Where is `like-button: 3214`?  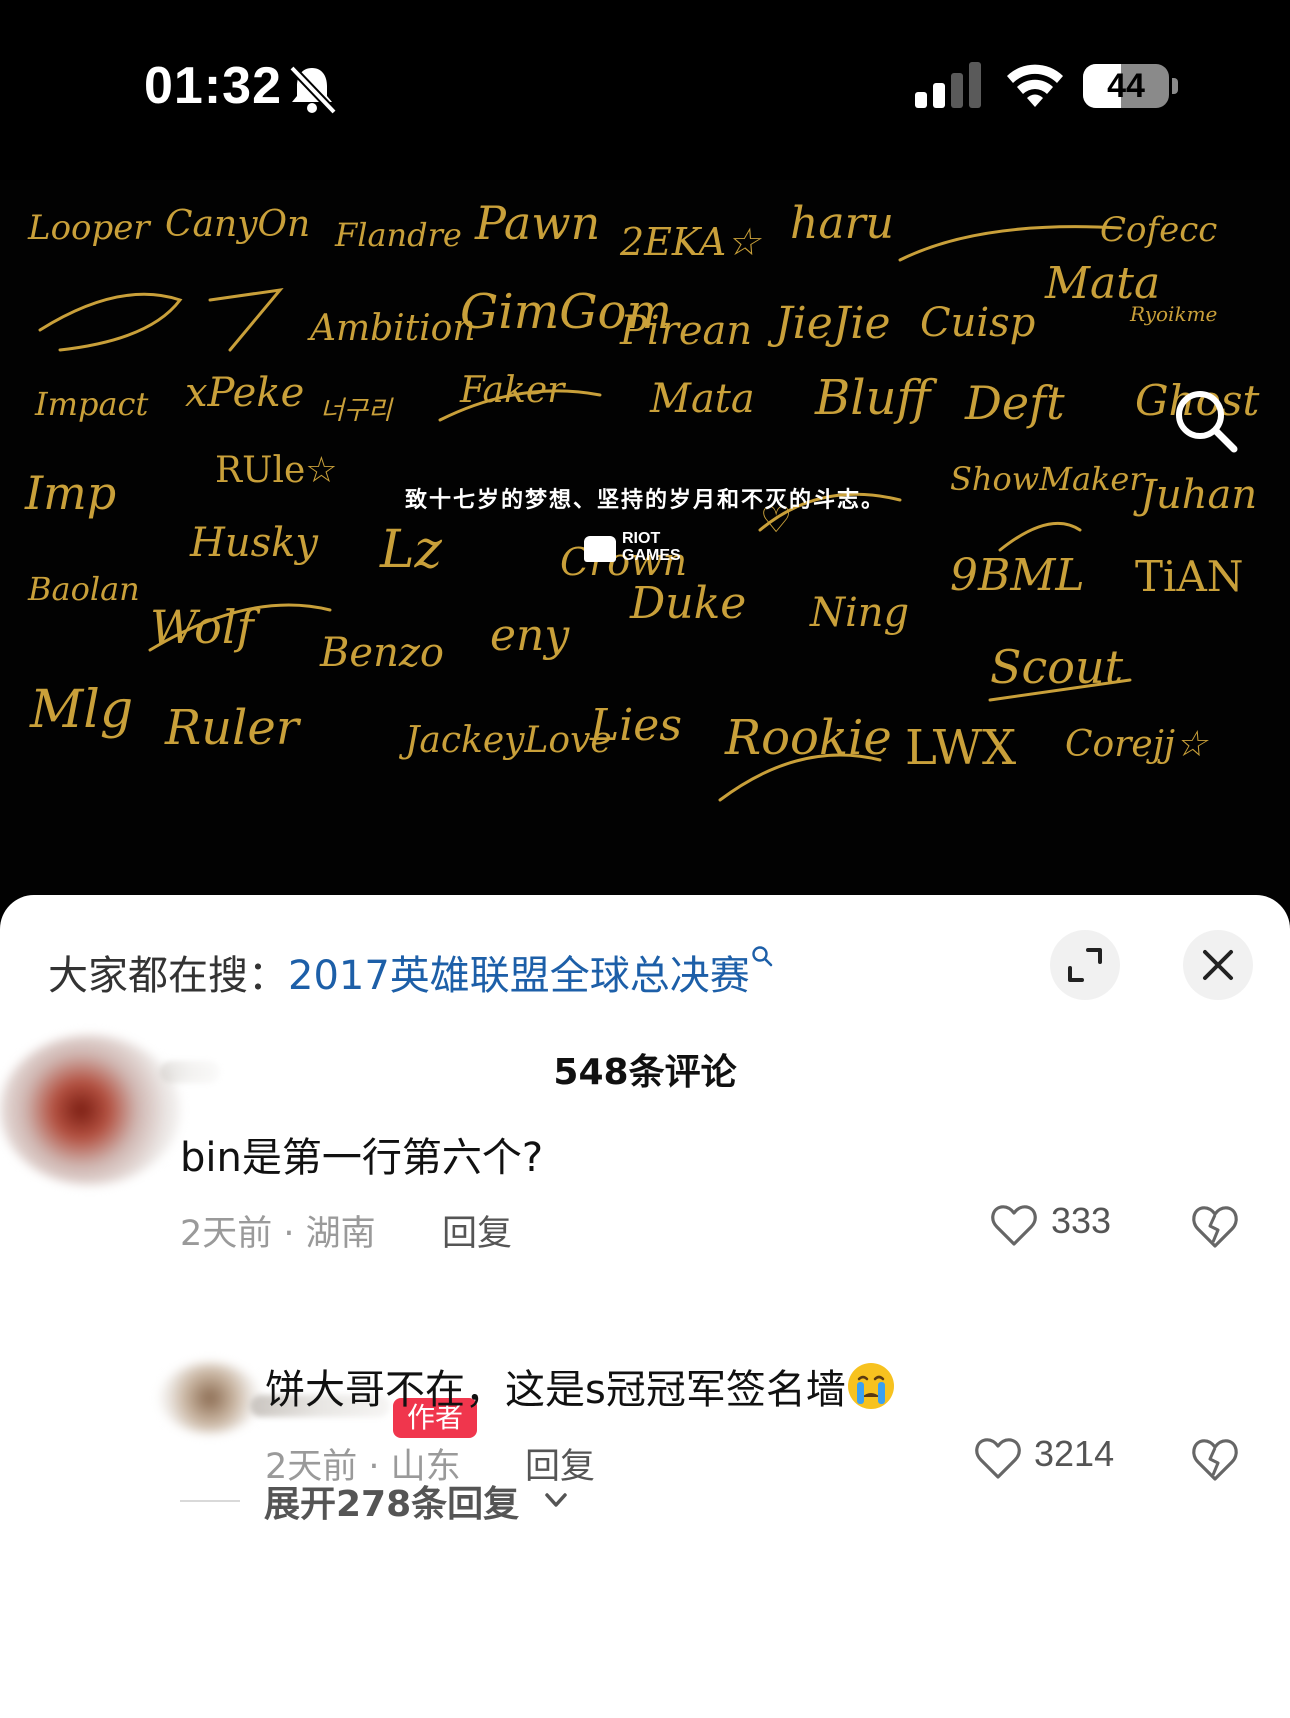
like-button: 3214 is located at coordinates (1054, 1458).